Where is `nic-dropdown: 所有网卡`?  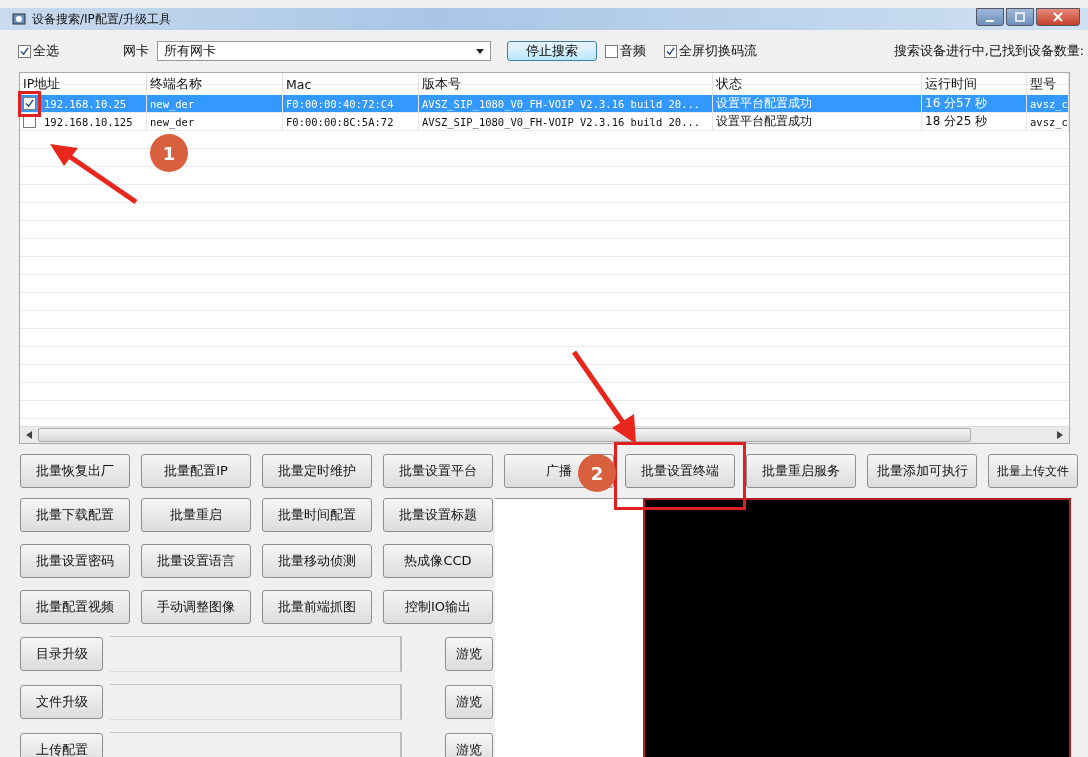
nic-dropdown: 所有网卡 is located at coordinates (324, 51).